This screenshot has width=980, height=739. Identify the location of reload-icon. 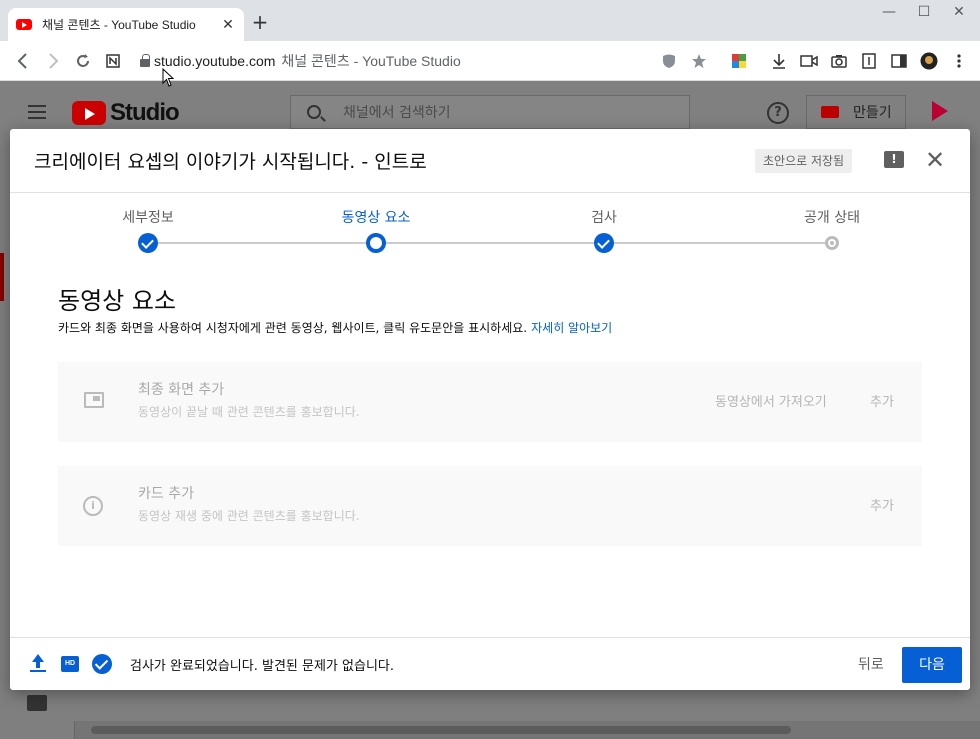
(83, 61).